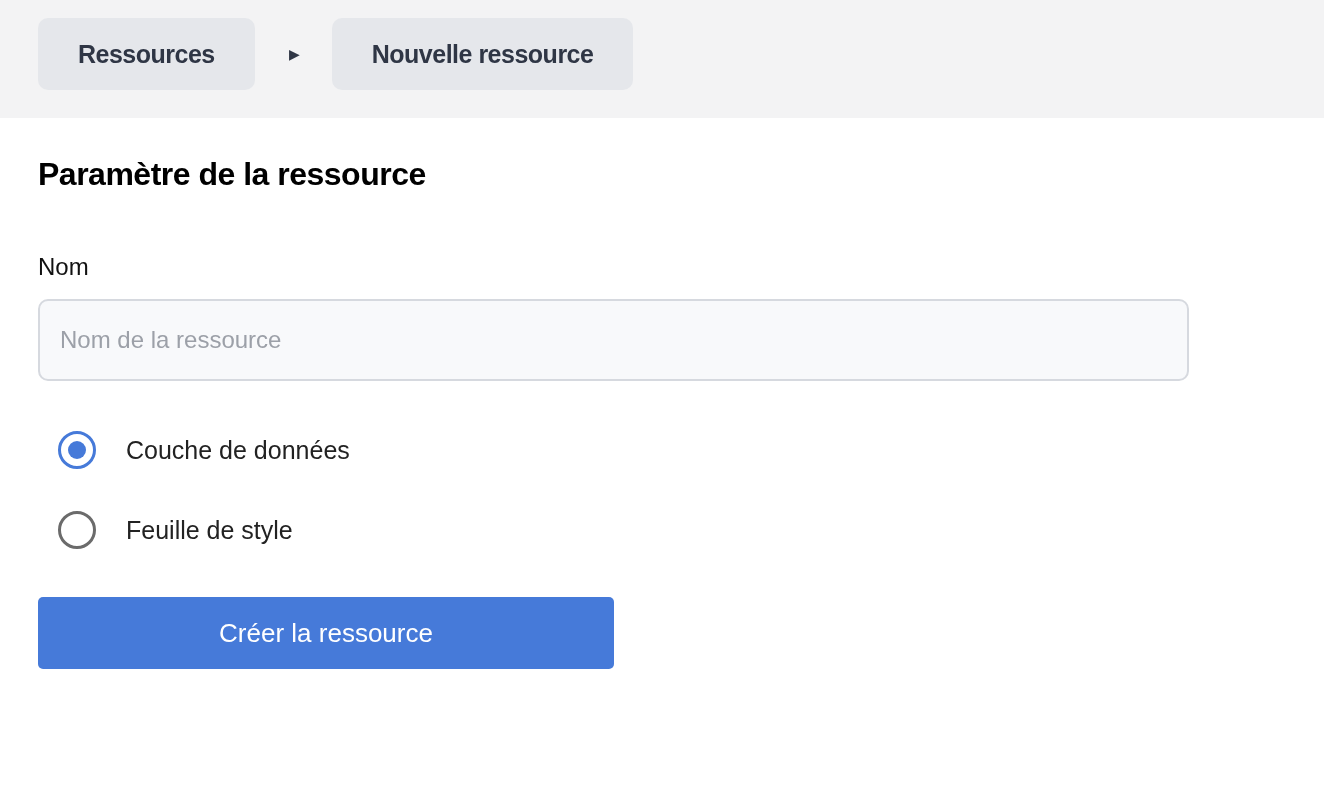 This screenshot has width=1324, height=802. Describe the element at coordinates (613, 340) in the screenshot. I see `name-input-field: Nom de la ressource` at that location.